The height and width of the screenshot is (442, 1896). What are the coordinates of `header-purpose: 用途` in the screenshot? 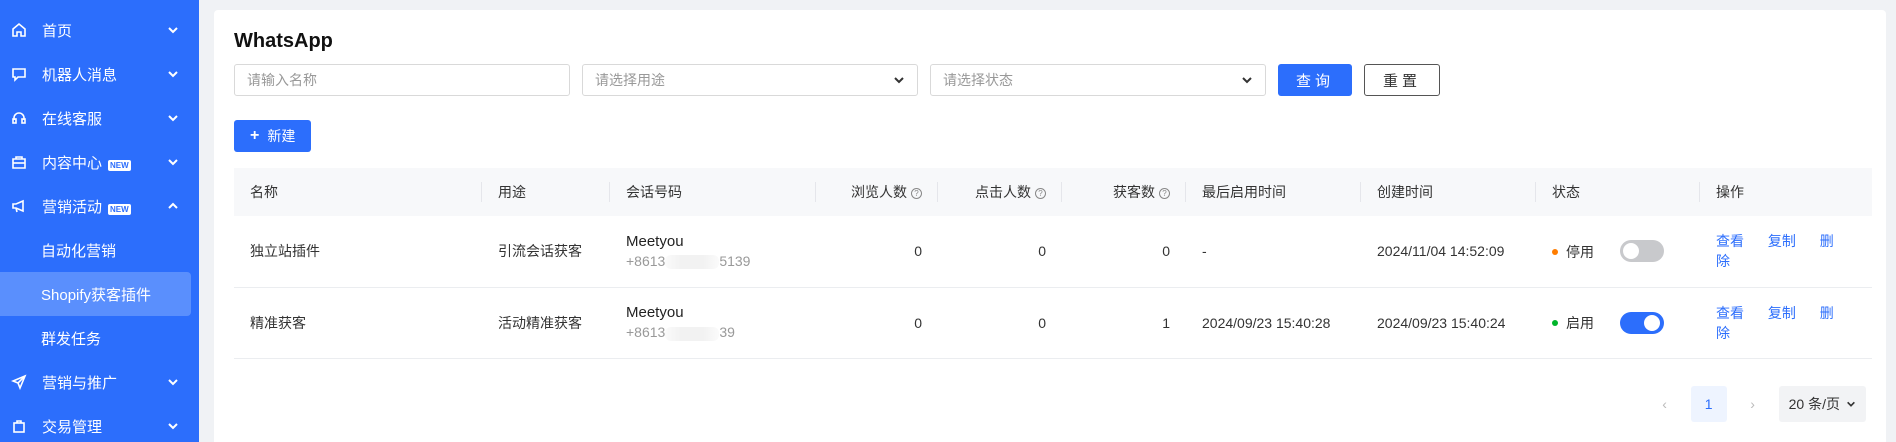 It's located at (546, 192).